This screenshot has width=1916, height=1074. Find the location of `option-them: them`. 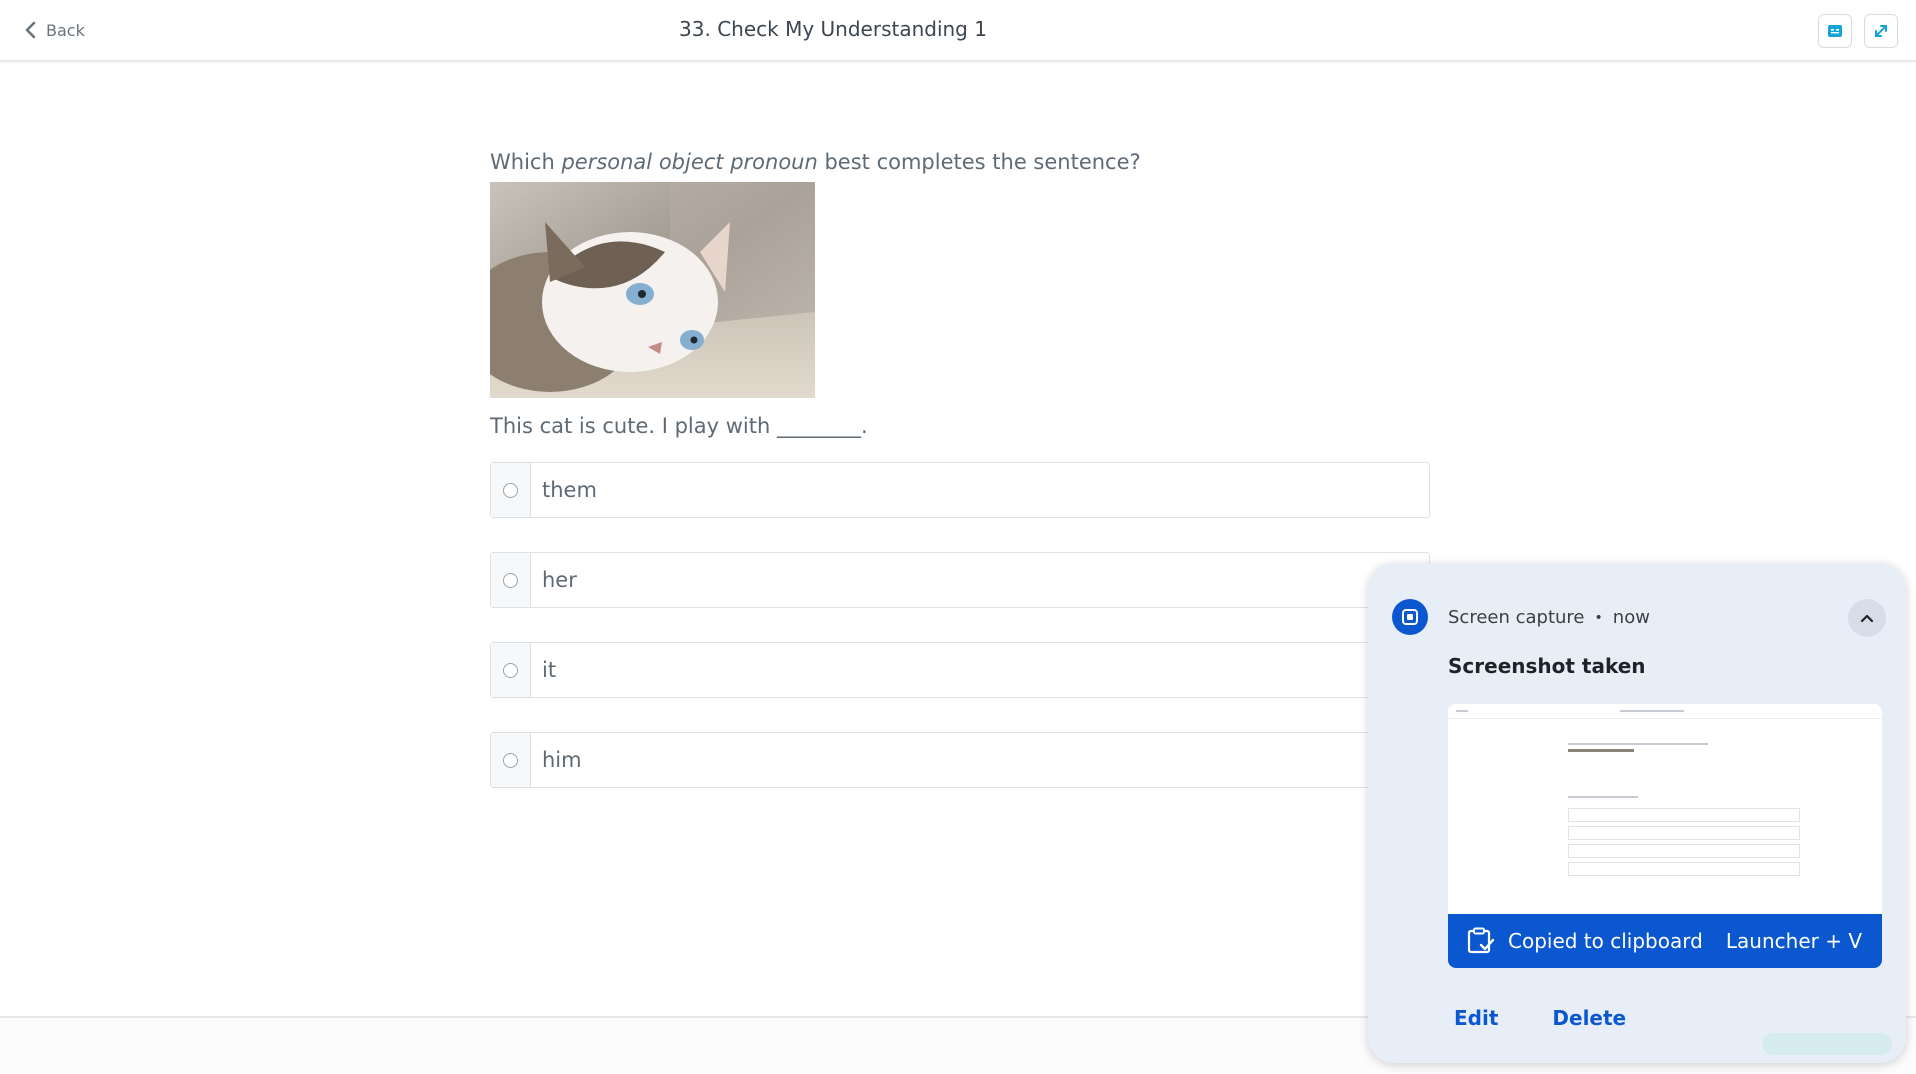

option-them: them is located at coordinates (960, 490).